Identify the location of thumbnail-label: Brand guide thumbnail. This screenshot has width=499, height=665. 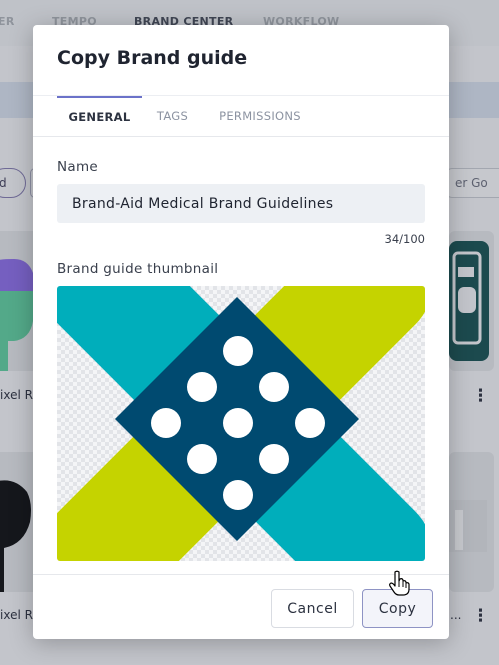
(138, 269).